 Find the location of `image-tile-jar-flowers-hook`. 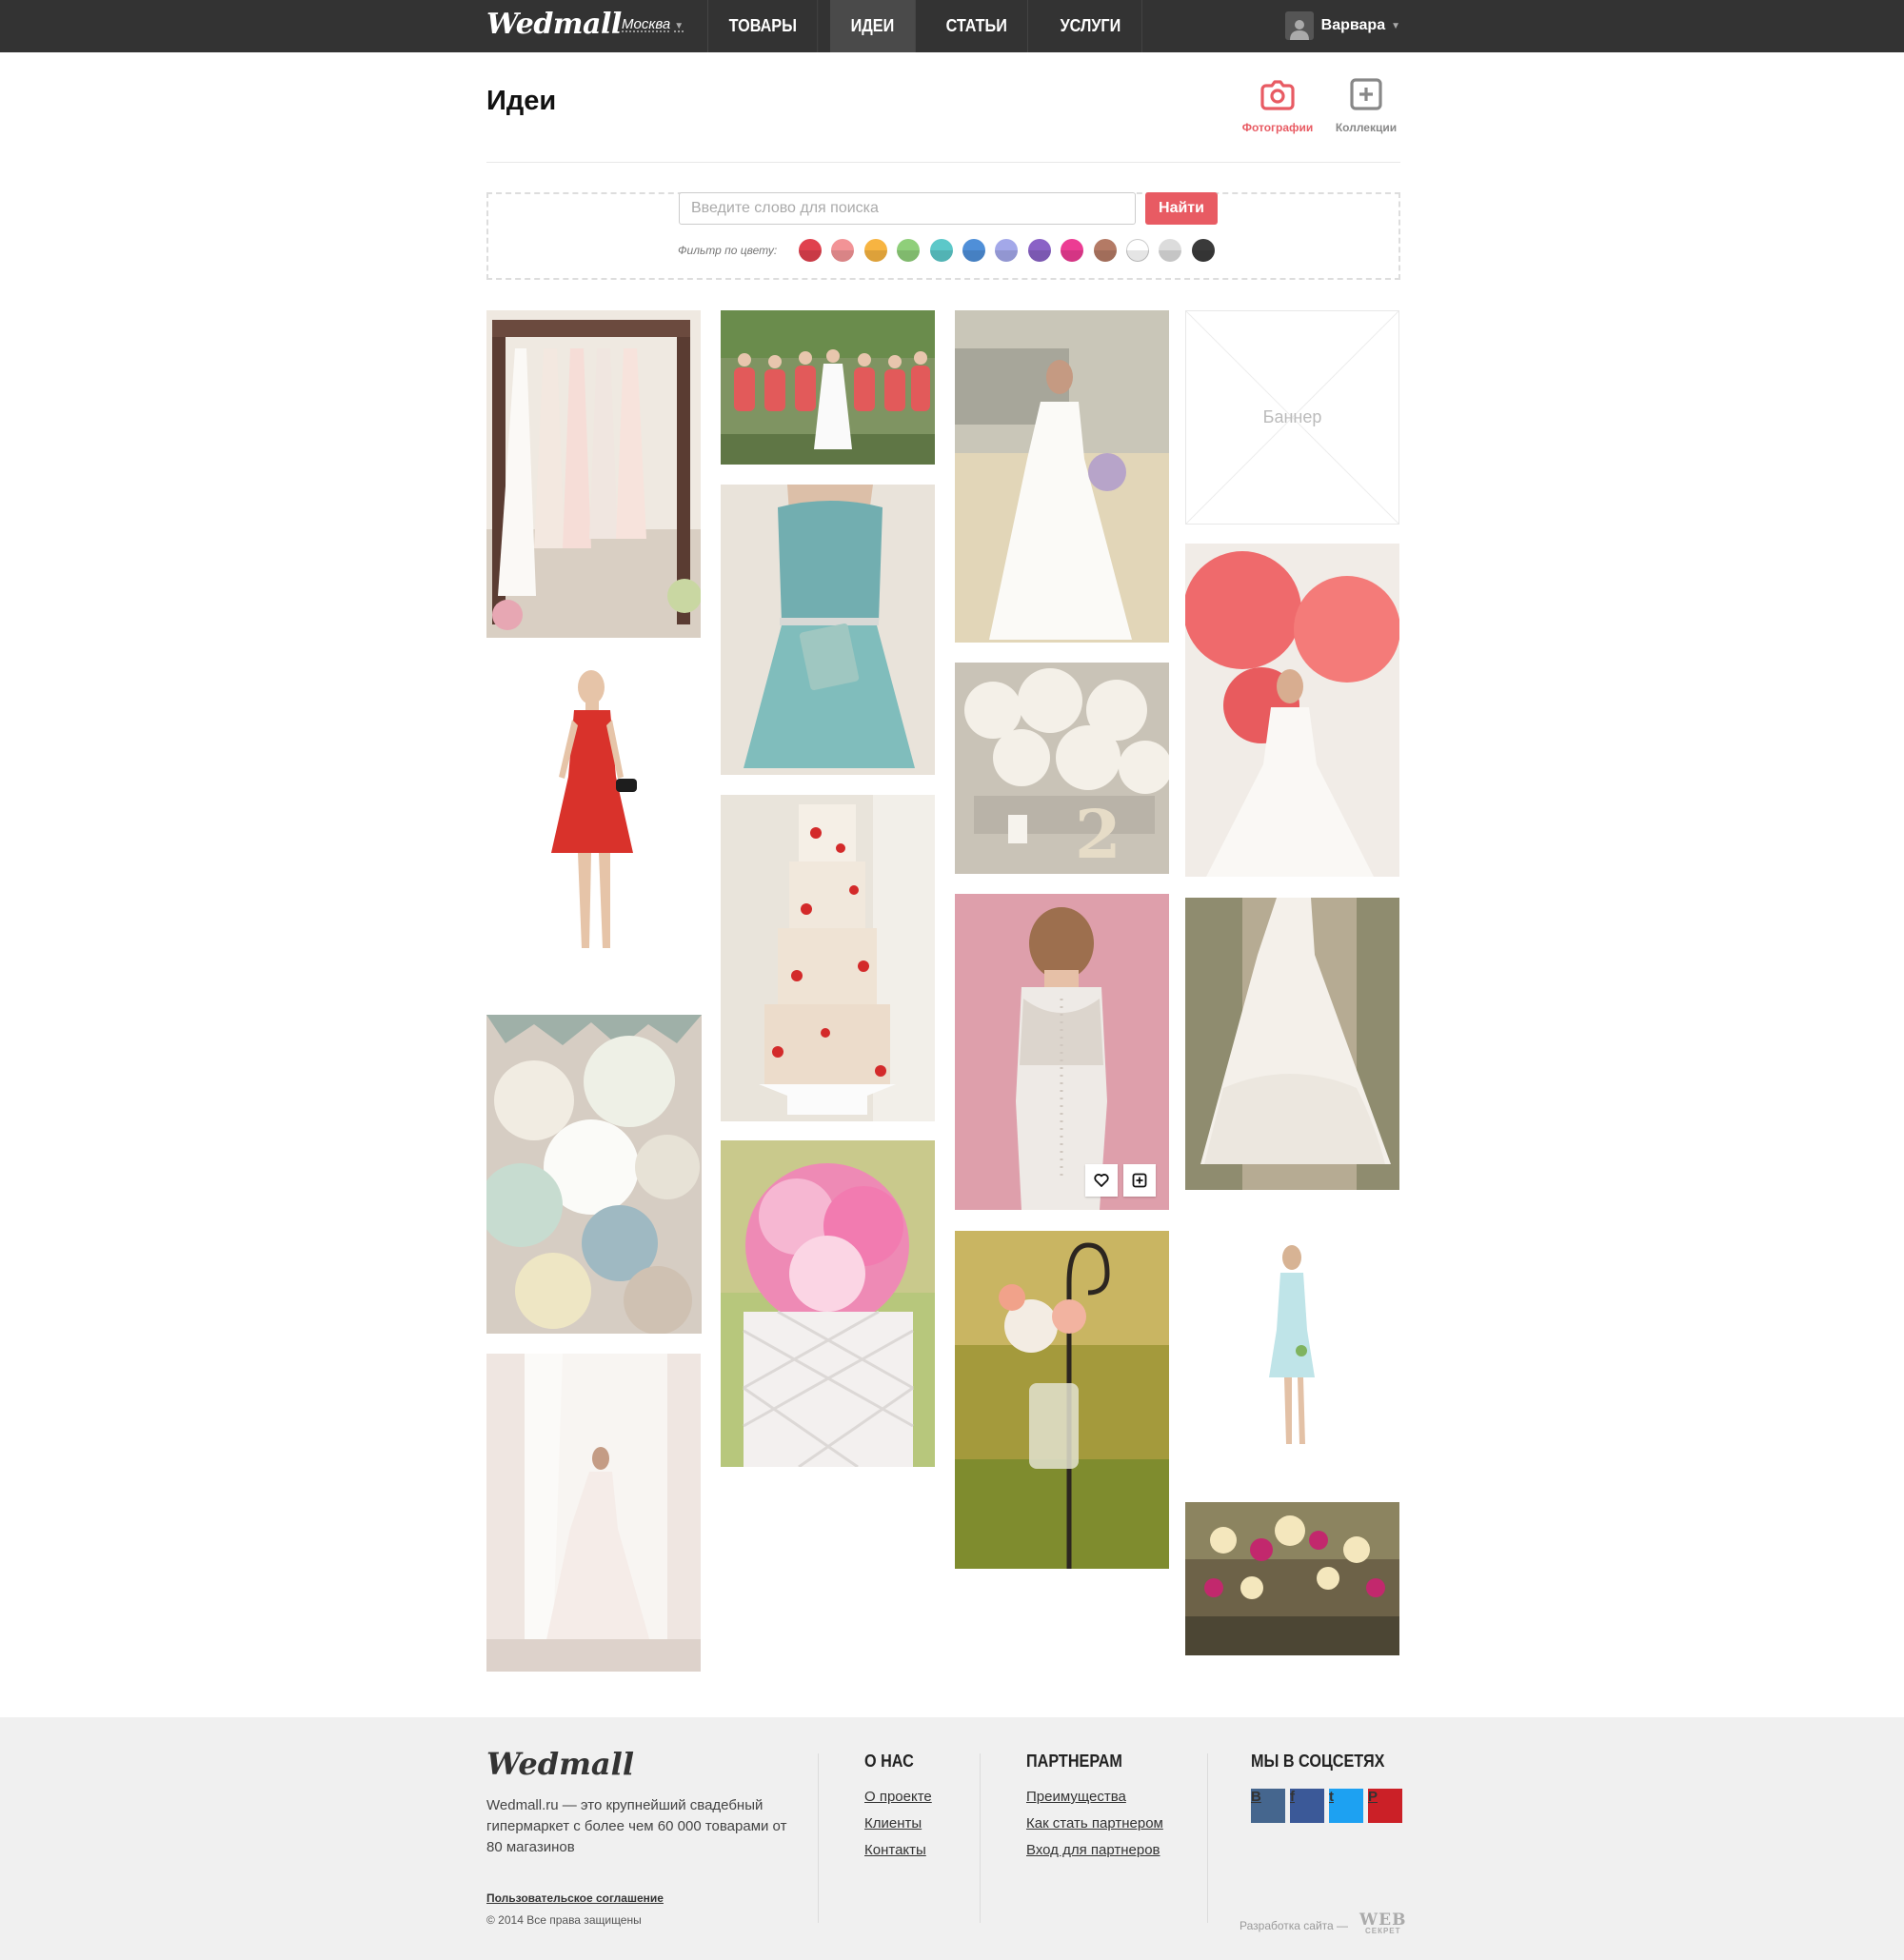

image-tile-jar-flowers-hook is located at coordinates (1062, 1400).